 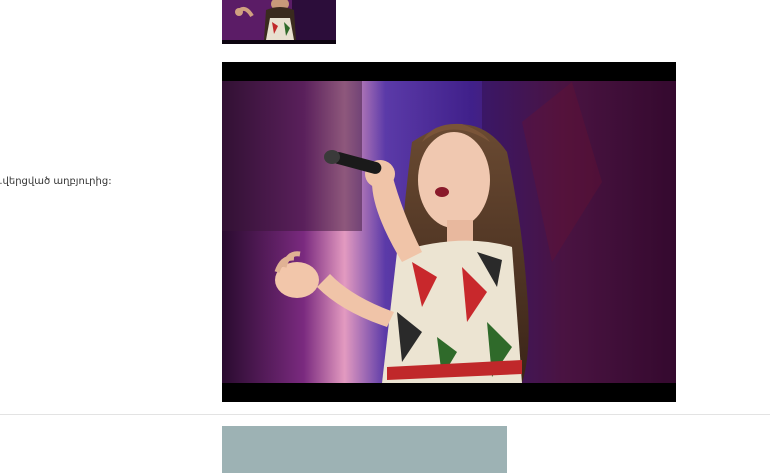 I want to click on next-media-placeholder, so click(x=364, y=449).